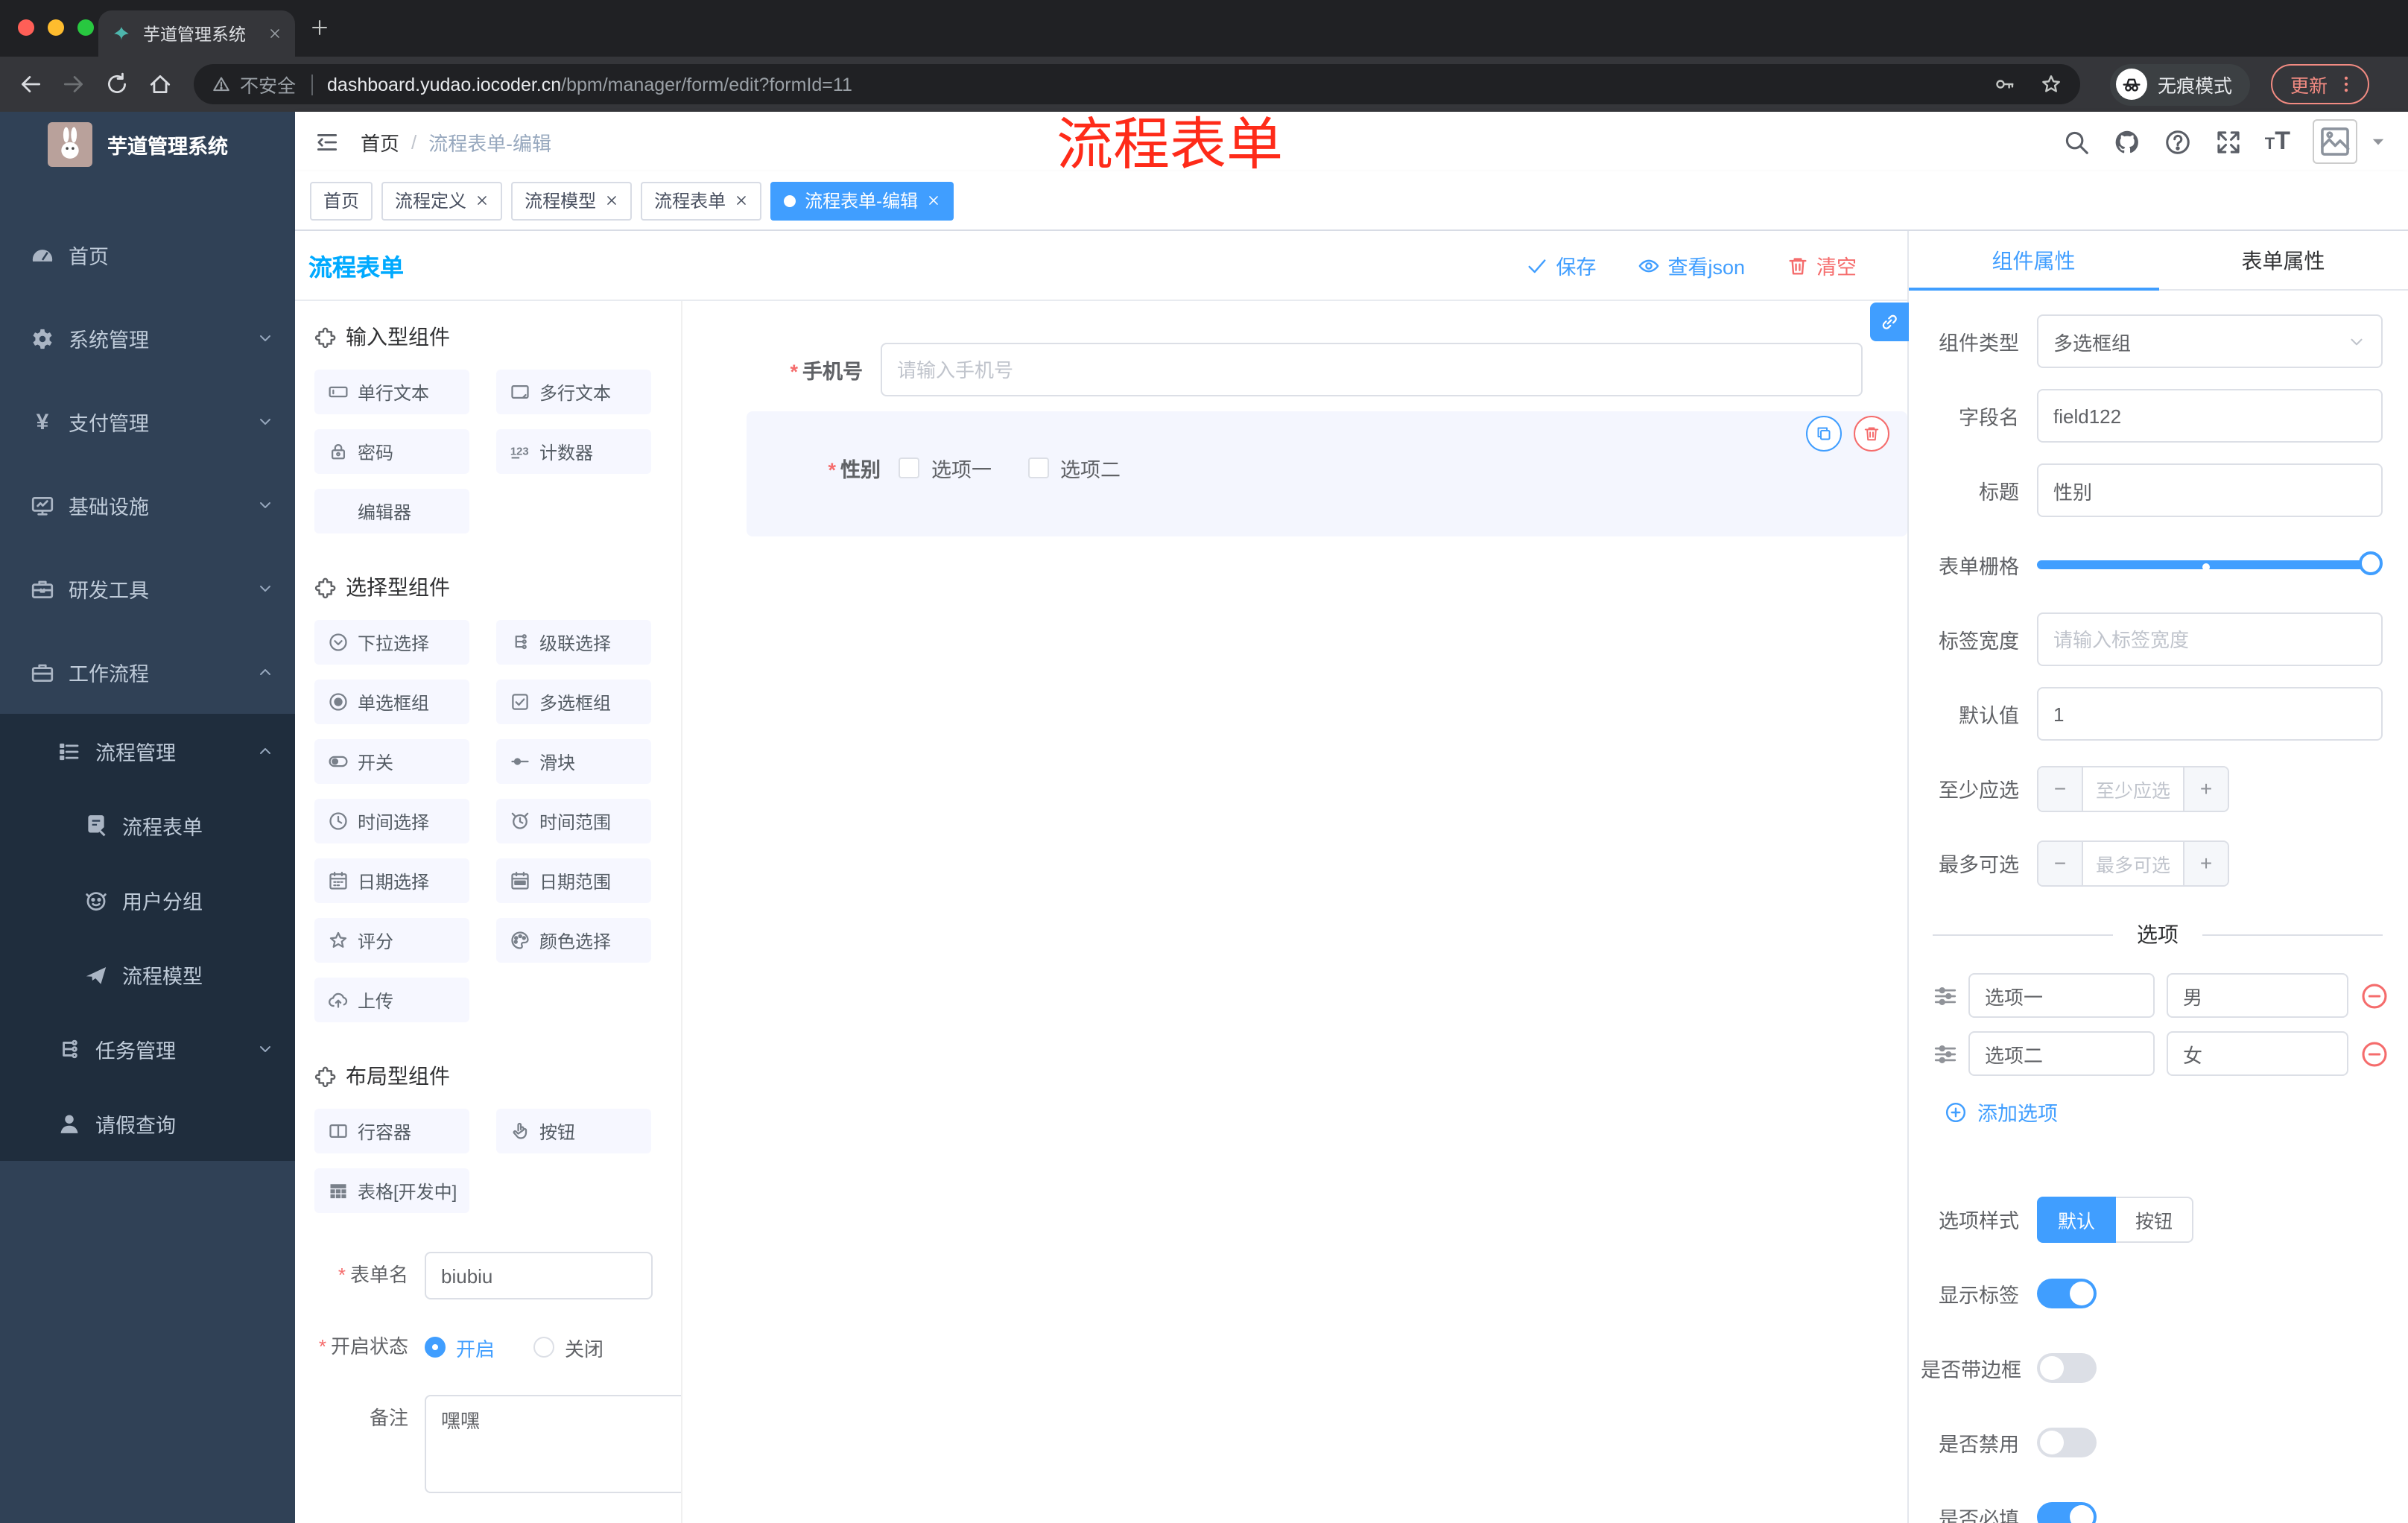 The image size is (2408, 1523). I want to click on option2-value-input, so click(2257, 1054).